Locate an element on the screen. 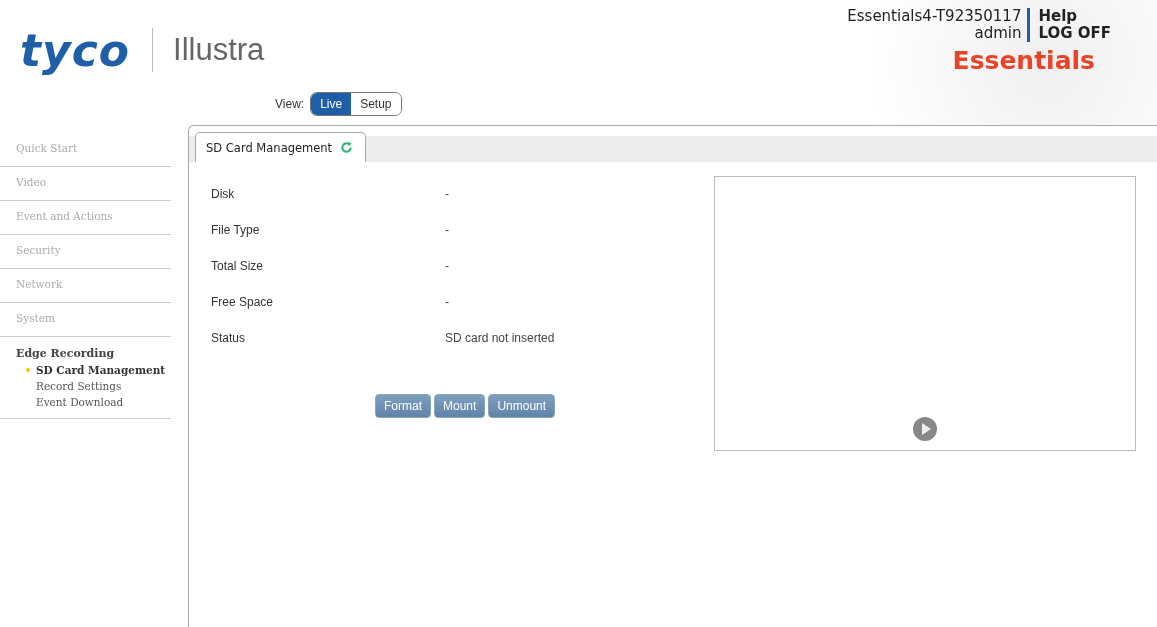 This screenshot has width=1157, height=627. view-toggle-option: Live is located at coordinates (331, 104).